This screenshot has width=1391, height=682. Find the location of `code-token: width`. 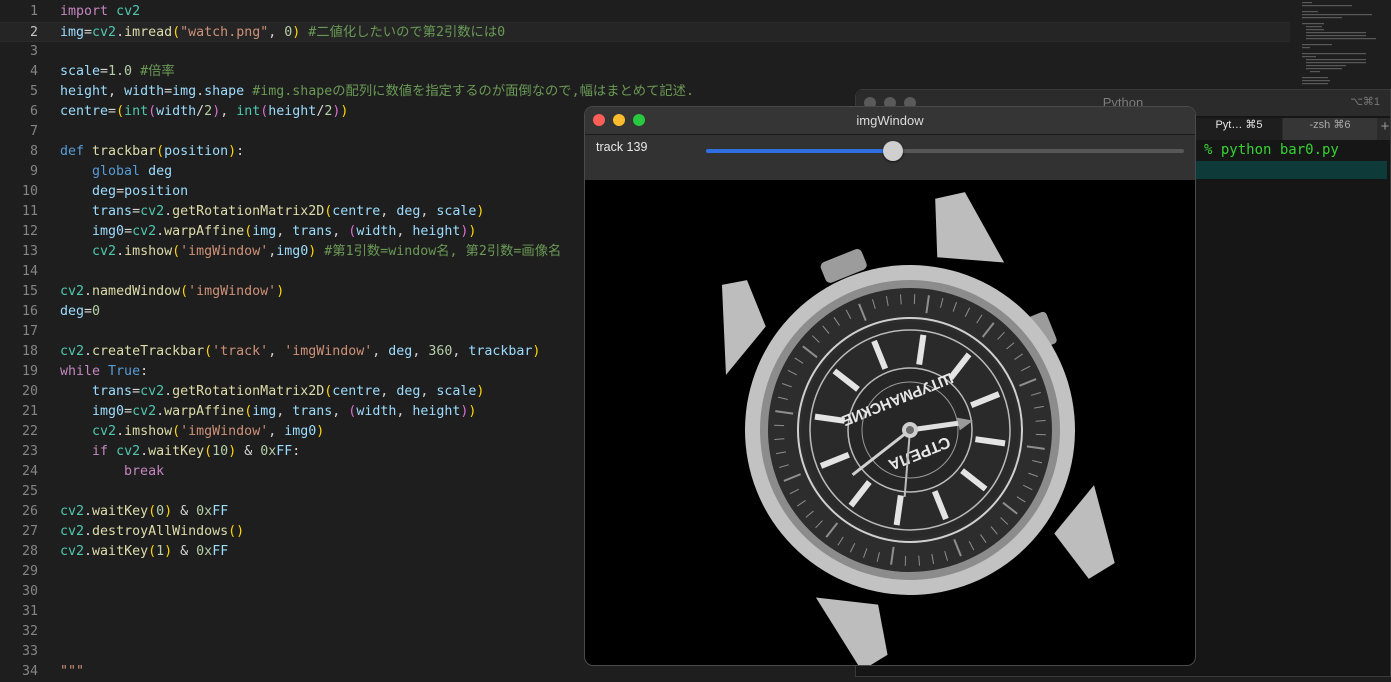

code-token: width is located at coordinates (176, 111).